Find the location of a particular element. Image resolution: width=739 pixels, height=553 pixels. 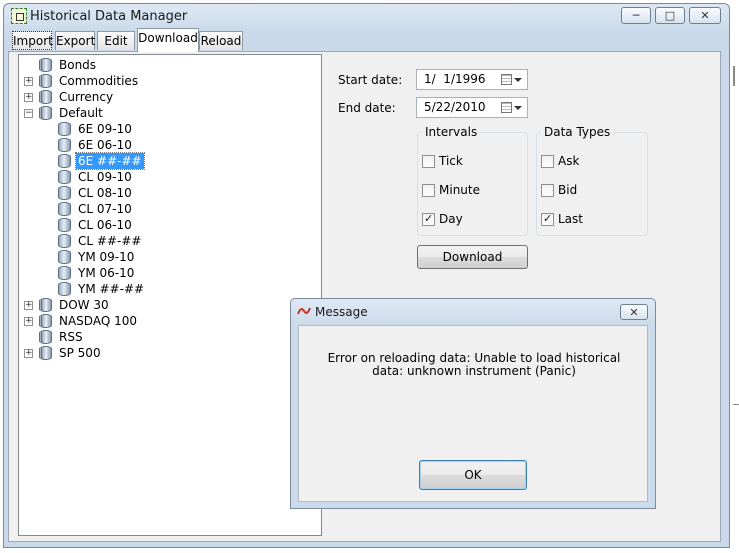

tab-reload: Reload is located at coordinates (221, 40).